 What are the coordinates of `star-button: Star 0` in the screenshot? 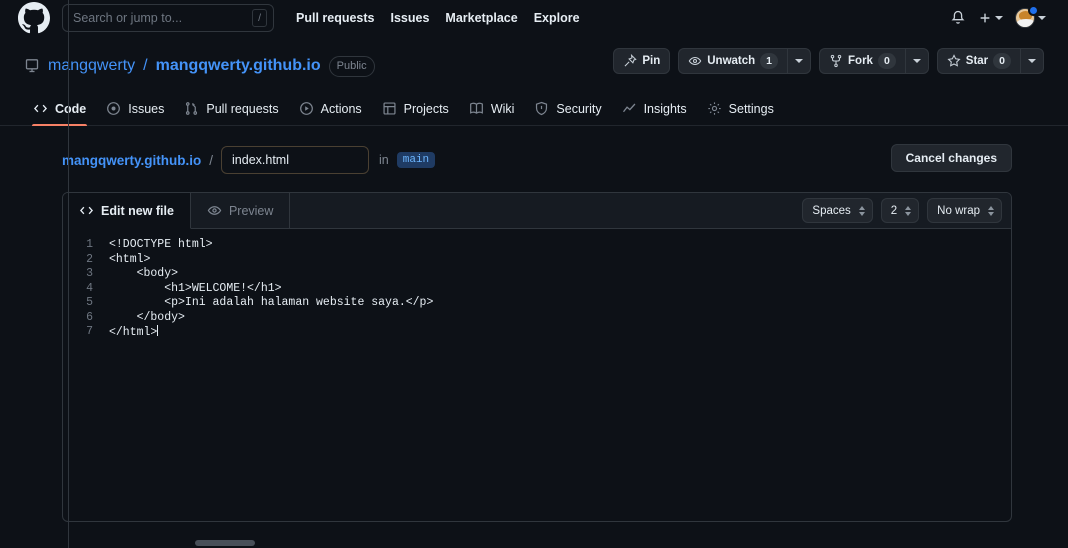 It's located at (978, 61).